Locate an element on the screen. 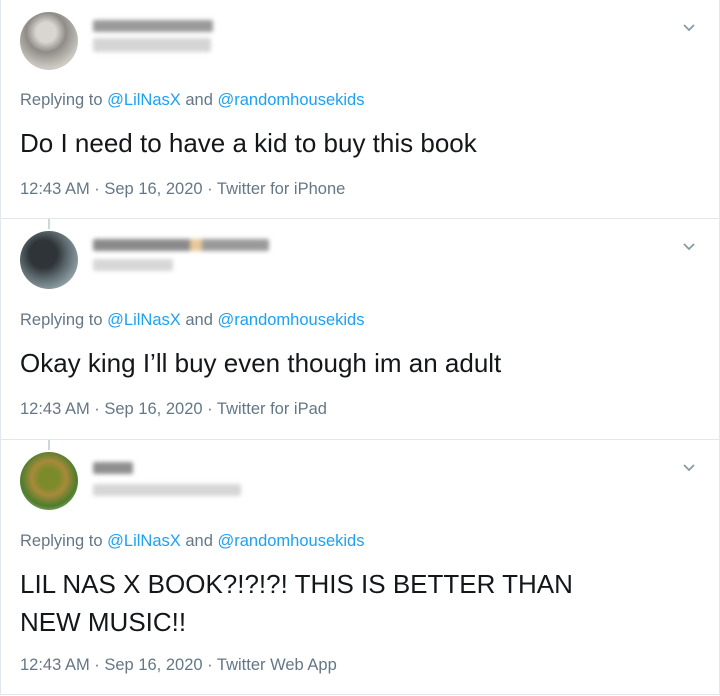 This screenshot has height=696, width=720. tweet-text: Do I need to have a kid to buy this book is located at coordinates (248, 143).